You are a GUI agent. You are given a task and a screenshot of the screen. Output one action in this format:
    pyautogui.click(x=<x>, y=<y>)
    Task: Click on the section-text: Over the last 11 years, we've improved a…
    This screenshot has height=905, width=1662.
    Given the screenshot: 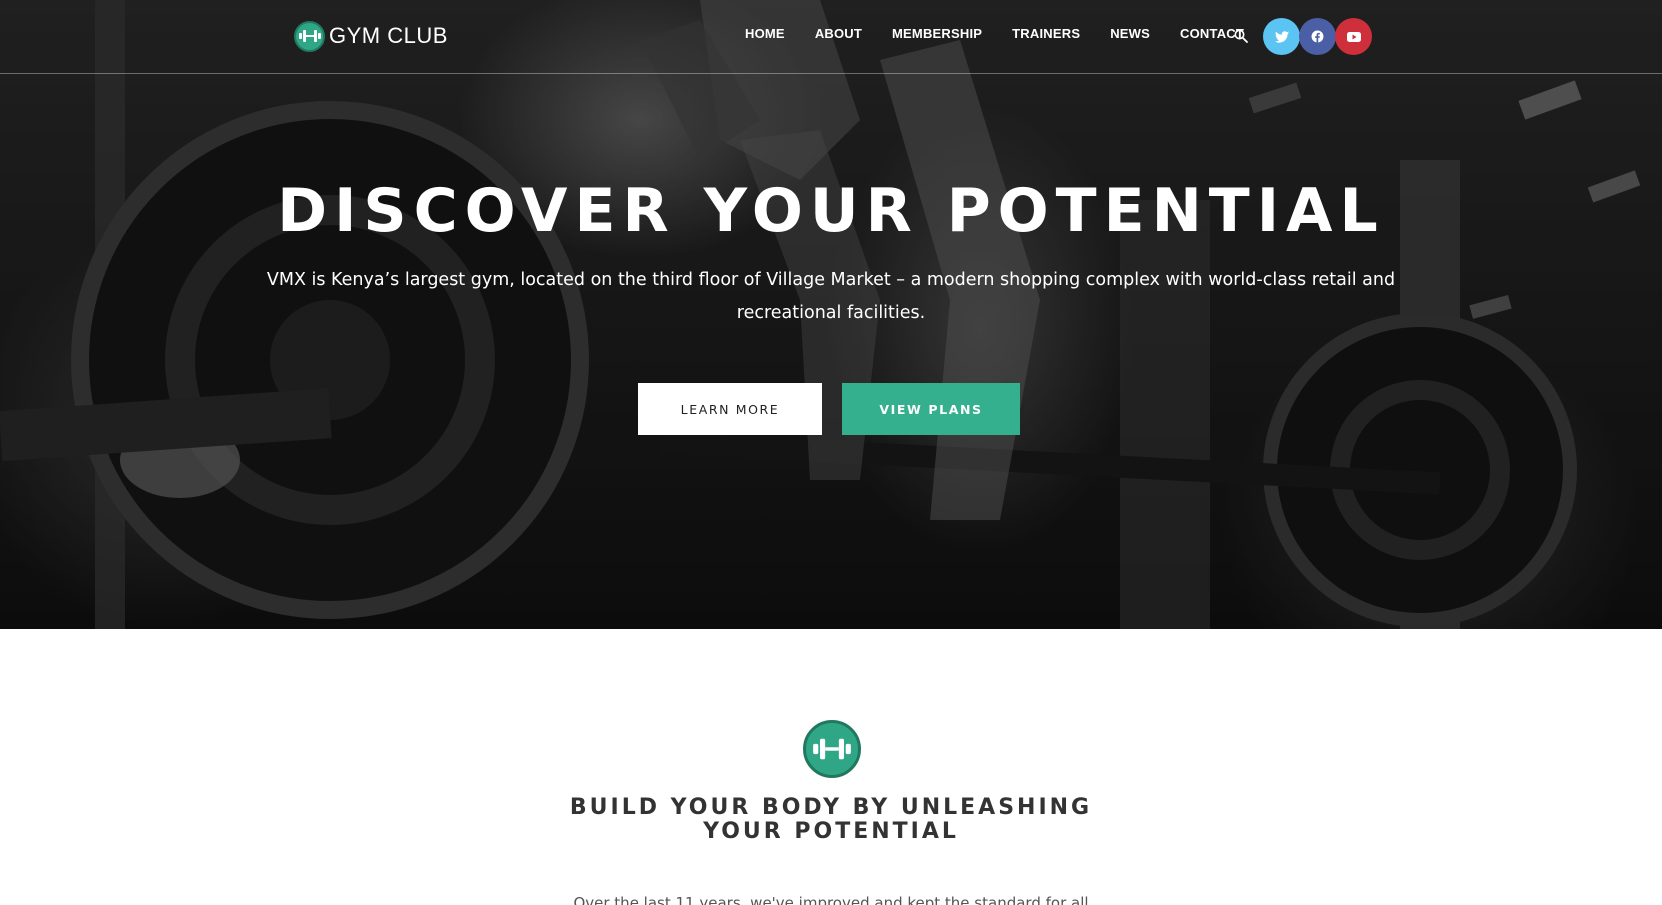 What is the action you would take?
    pyautogui.click(x=831, y=899)
    